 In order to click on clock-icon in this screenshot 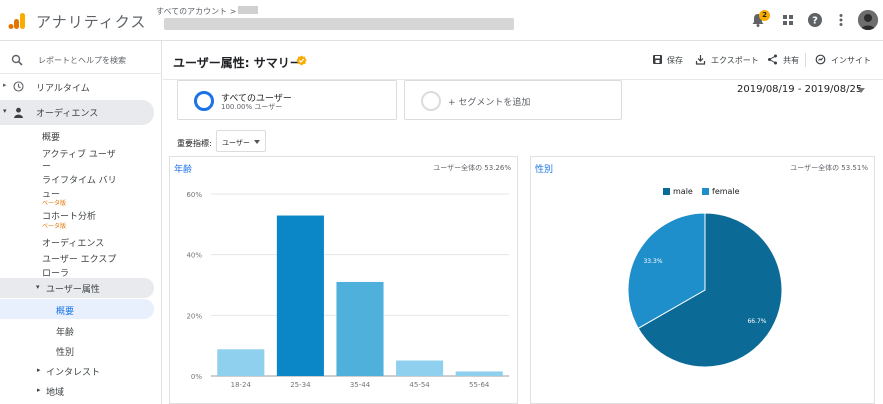, I will do `click(18, 86)`.